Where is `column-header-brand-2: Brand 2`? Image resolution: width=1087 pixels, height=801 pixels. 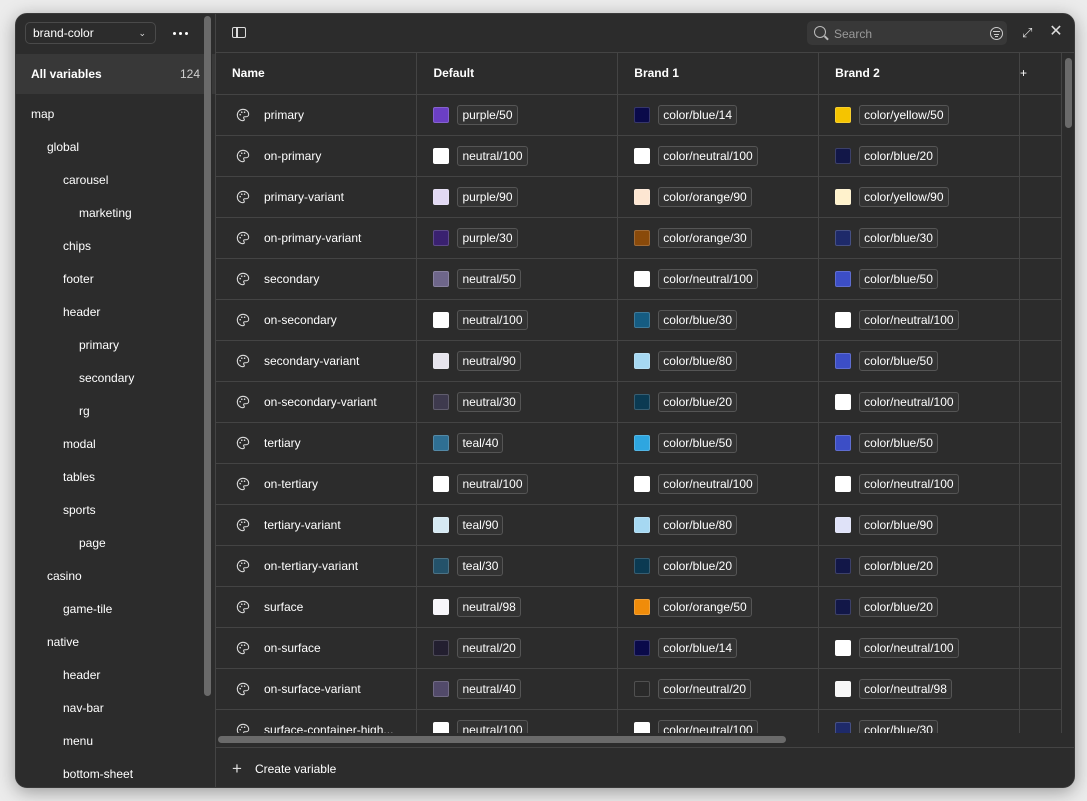
column-header-brand-2: Brand 2 is located at coordinates (919, 74).